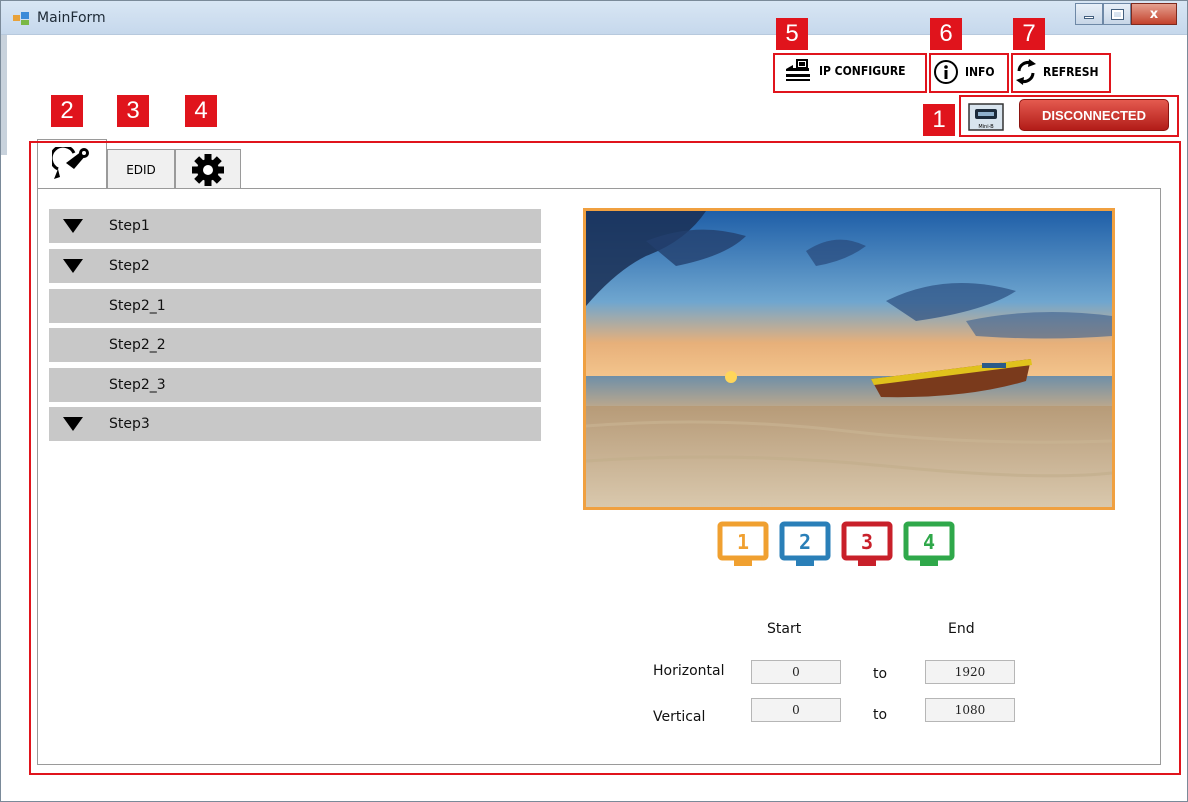 The height and width of the screenshot is (802, 1188). What do you see at coordinates (201, 111) in the screenshot?
I see `annotation-badge-4: 4` at bounding box center [201, 111].